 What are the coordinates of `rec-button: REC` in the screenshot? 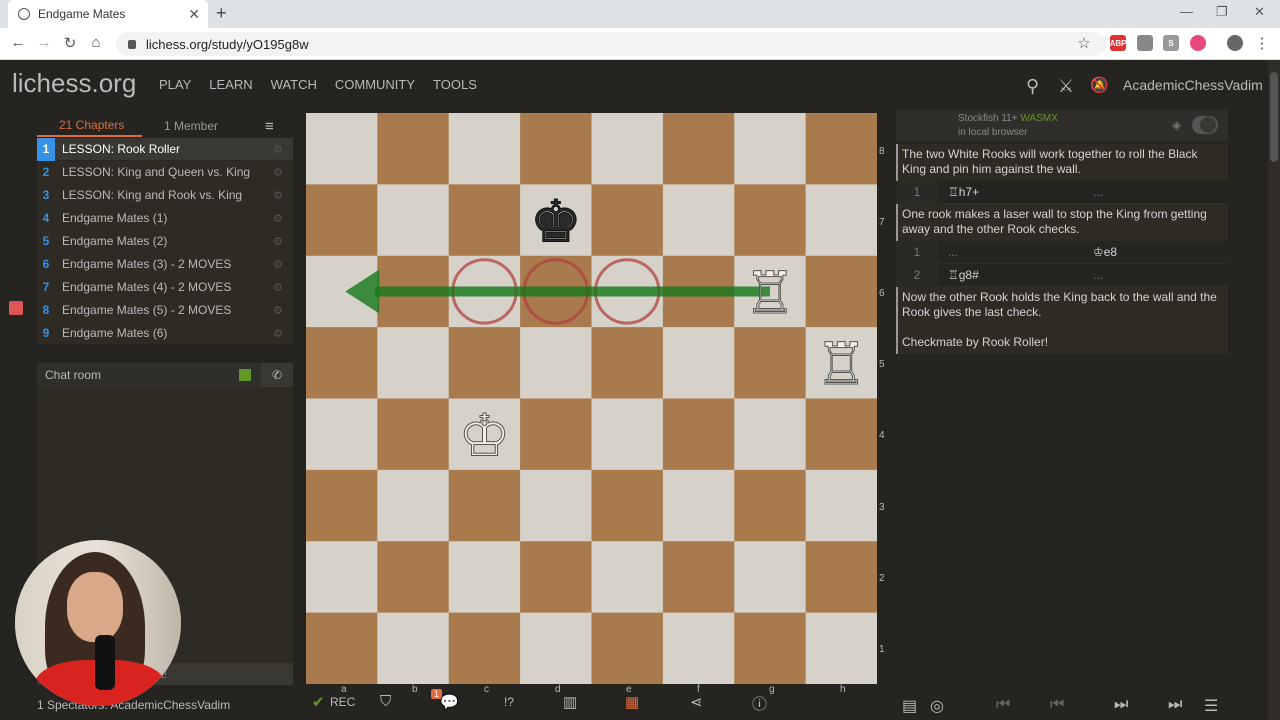 It's located at (342, 702).